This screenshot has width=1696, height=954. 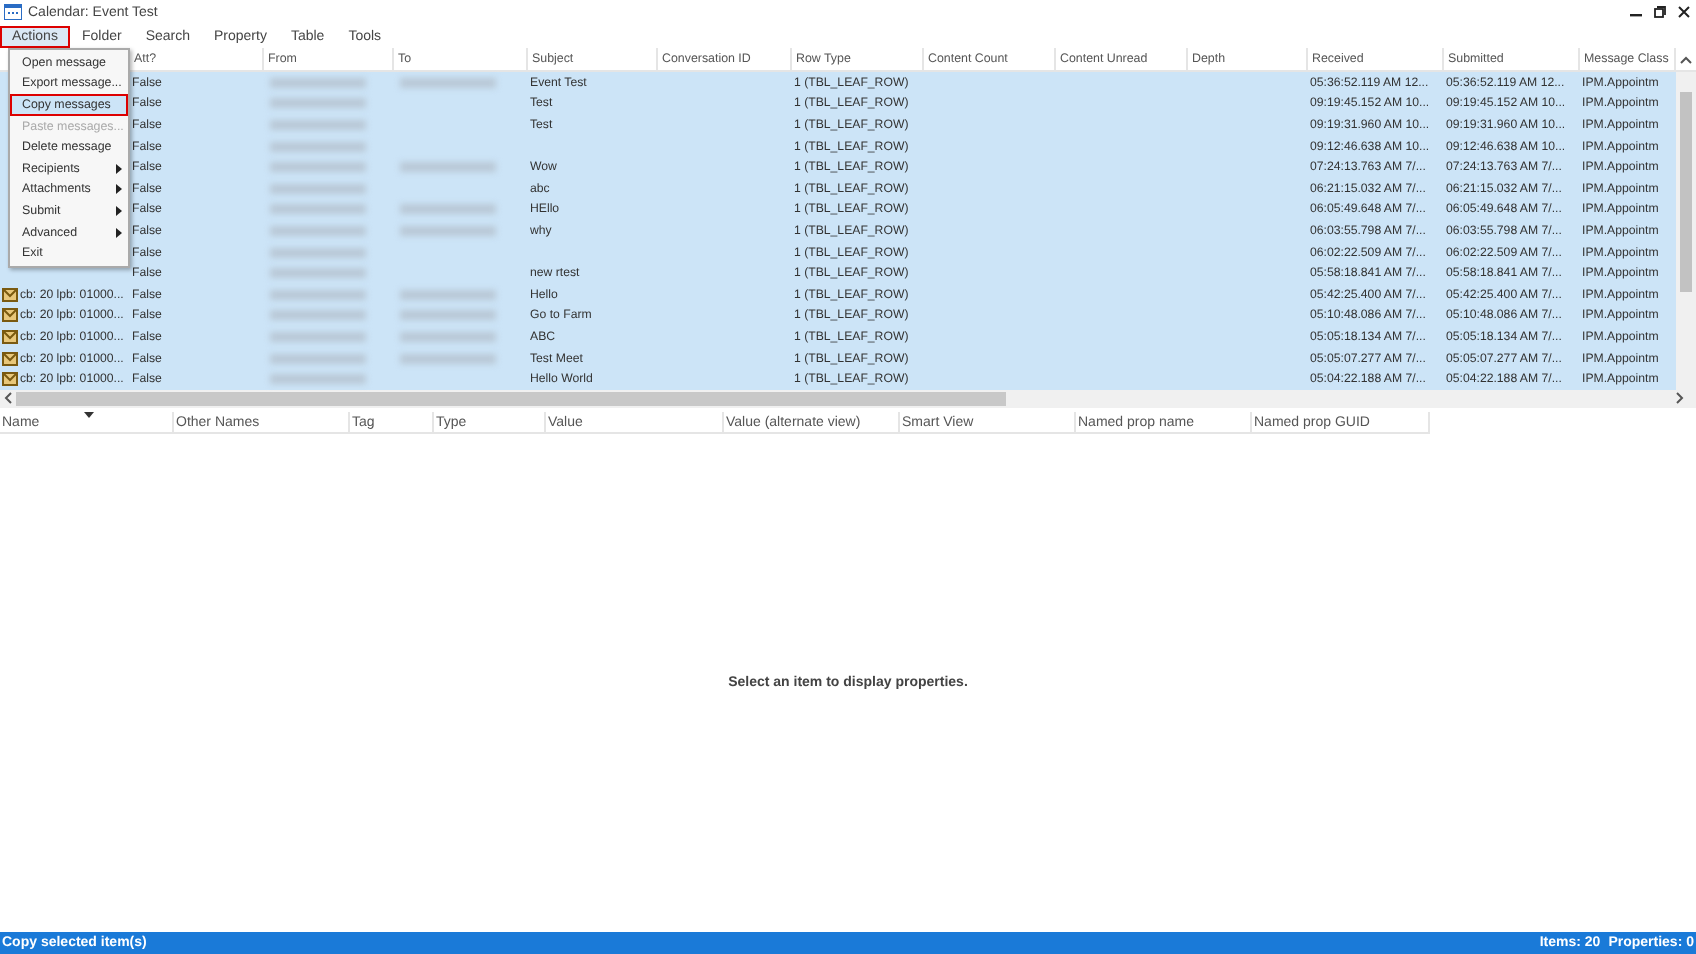 I want to click on sort-arrow-icon, so click(x=89, y=414).